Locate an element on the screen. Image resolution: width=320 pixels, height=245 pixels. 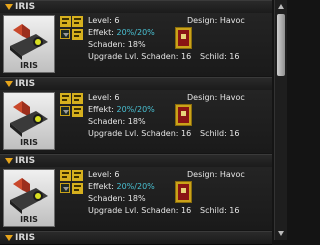
scroll-thumb is located at coordinates (281, 45).